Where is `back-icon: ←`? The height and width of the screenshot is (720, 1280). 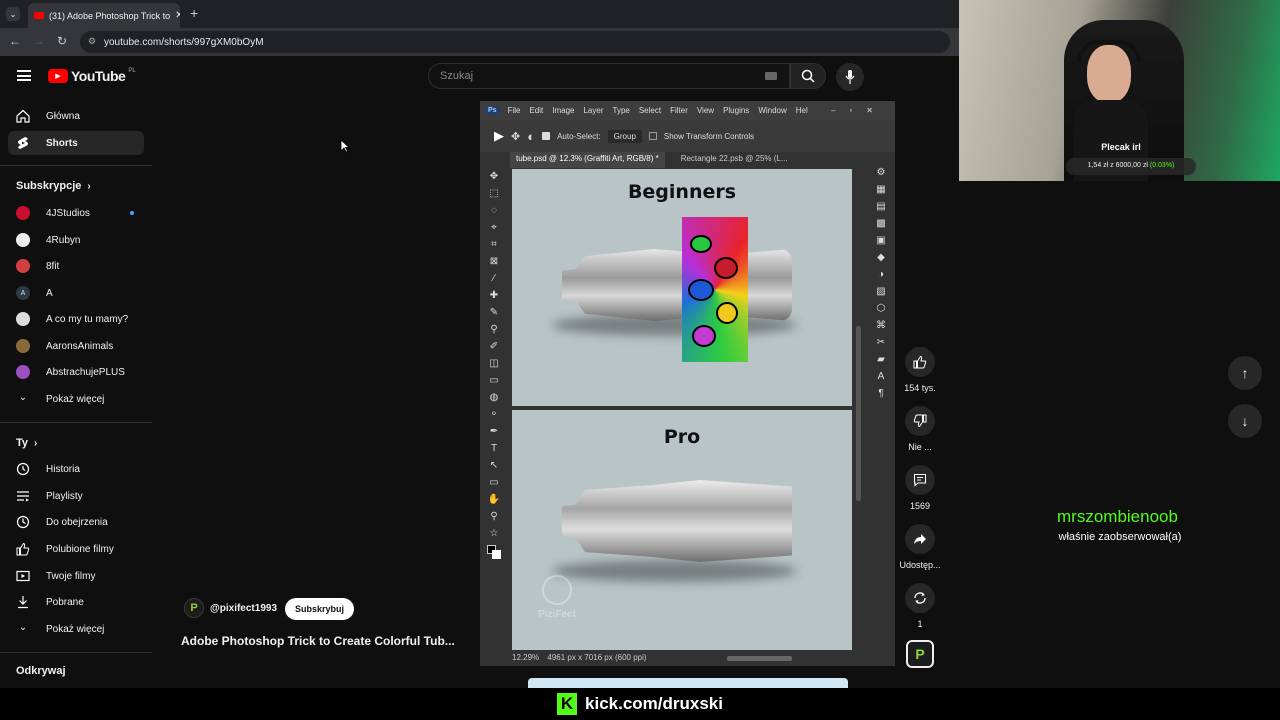
back-icon: ← is located at coordinates (15, 41).